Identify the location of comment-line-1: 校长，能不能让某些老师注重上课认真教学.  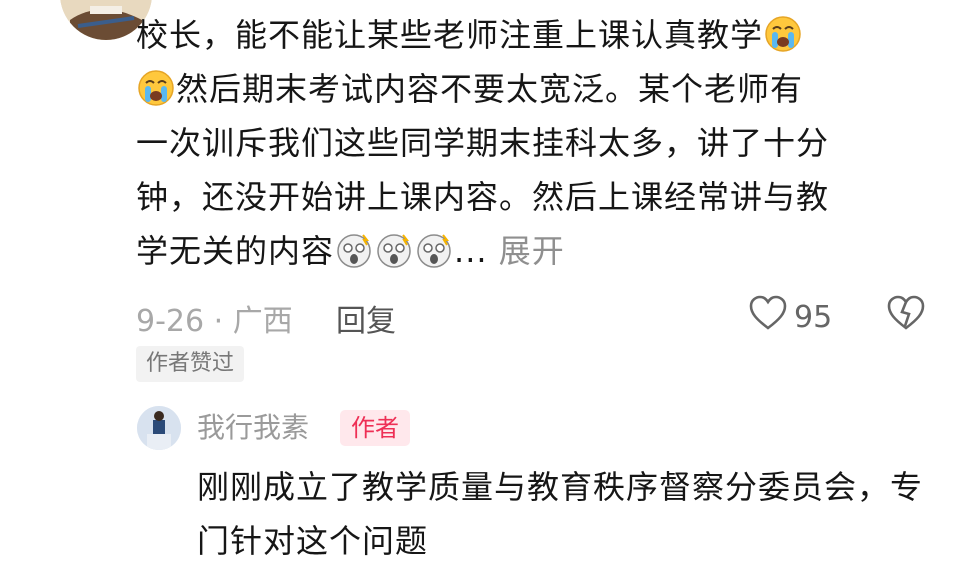
(450, 35).